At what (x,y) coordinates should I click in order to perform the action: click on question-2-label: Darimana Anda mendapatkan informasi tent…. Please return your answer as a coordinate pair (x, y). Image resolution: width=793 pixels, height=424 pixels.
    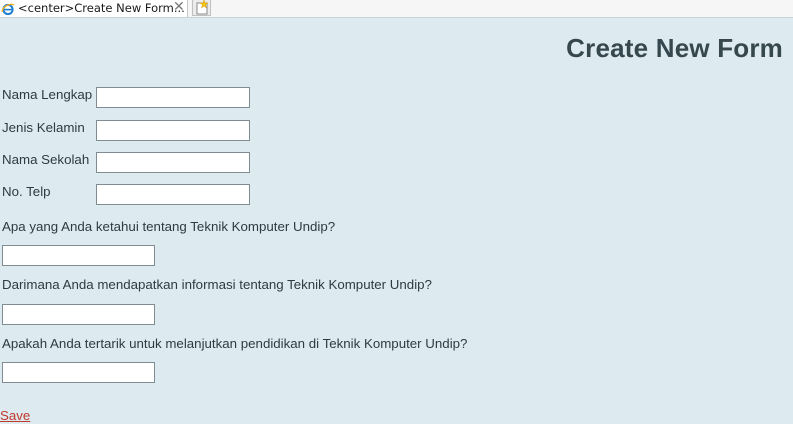
    Looking at the image, I should click on (217, 284).